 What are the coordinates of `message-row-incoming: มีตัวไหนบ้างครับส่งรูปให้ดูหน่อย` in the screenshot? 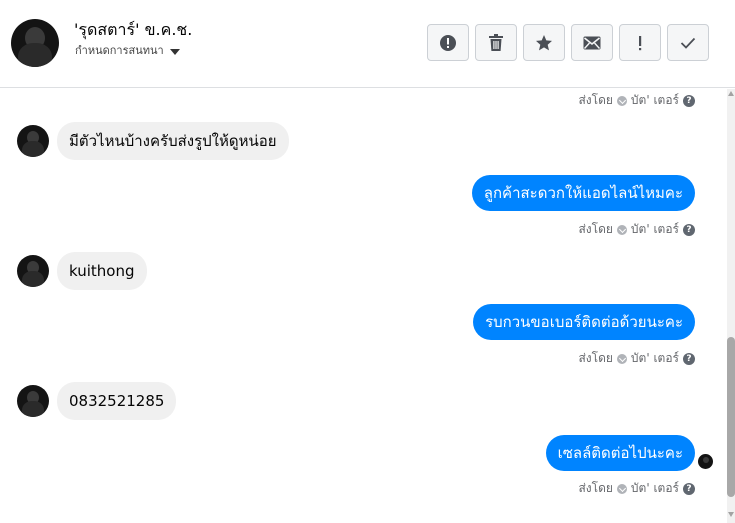 It's located at (153, 141).